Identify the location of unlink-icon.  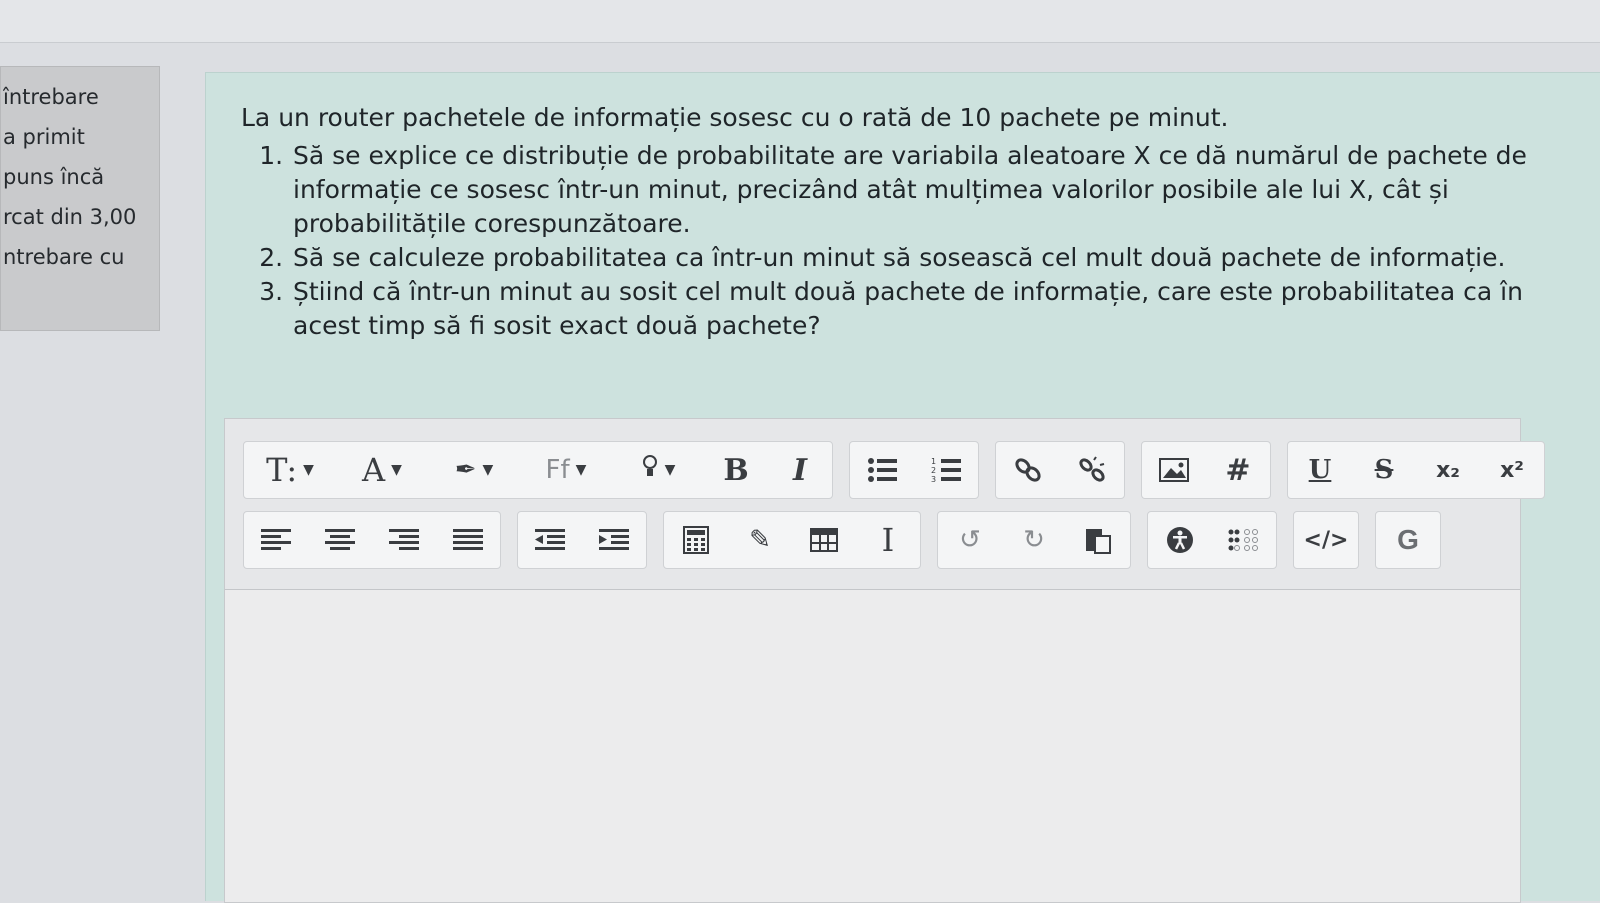
(1092, 469).